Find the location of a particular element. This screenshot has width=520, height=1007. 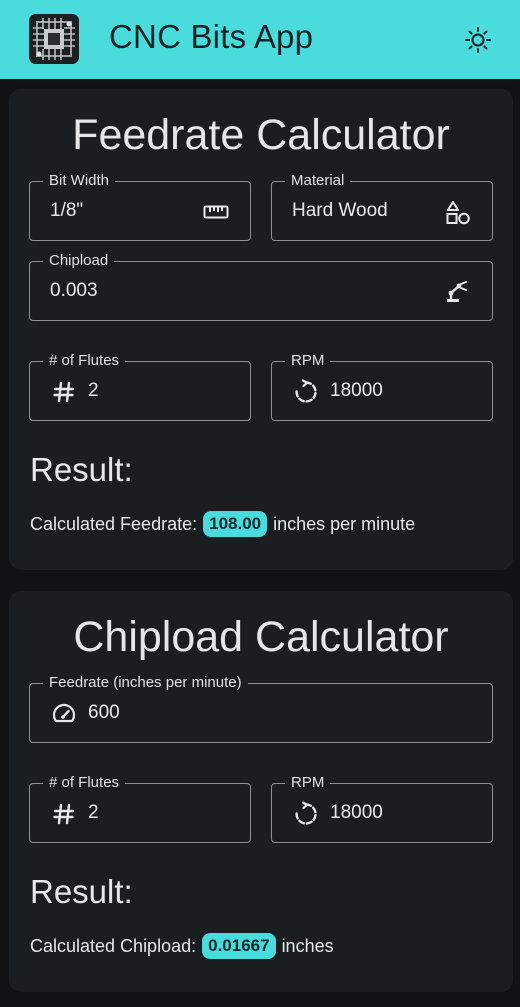

app-title: CNC Bits App is located at coordinates (211, 36).